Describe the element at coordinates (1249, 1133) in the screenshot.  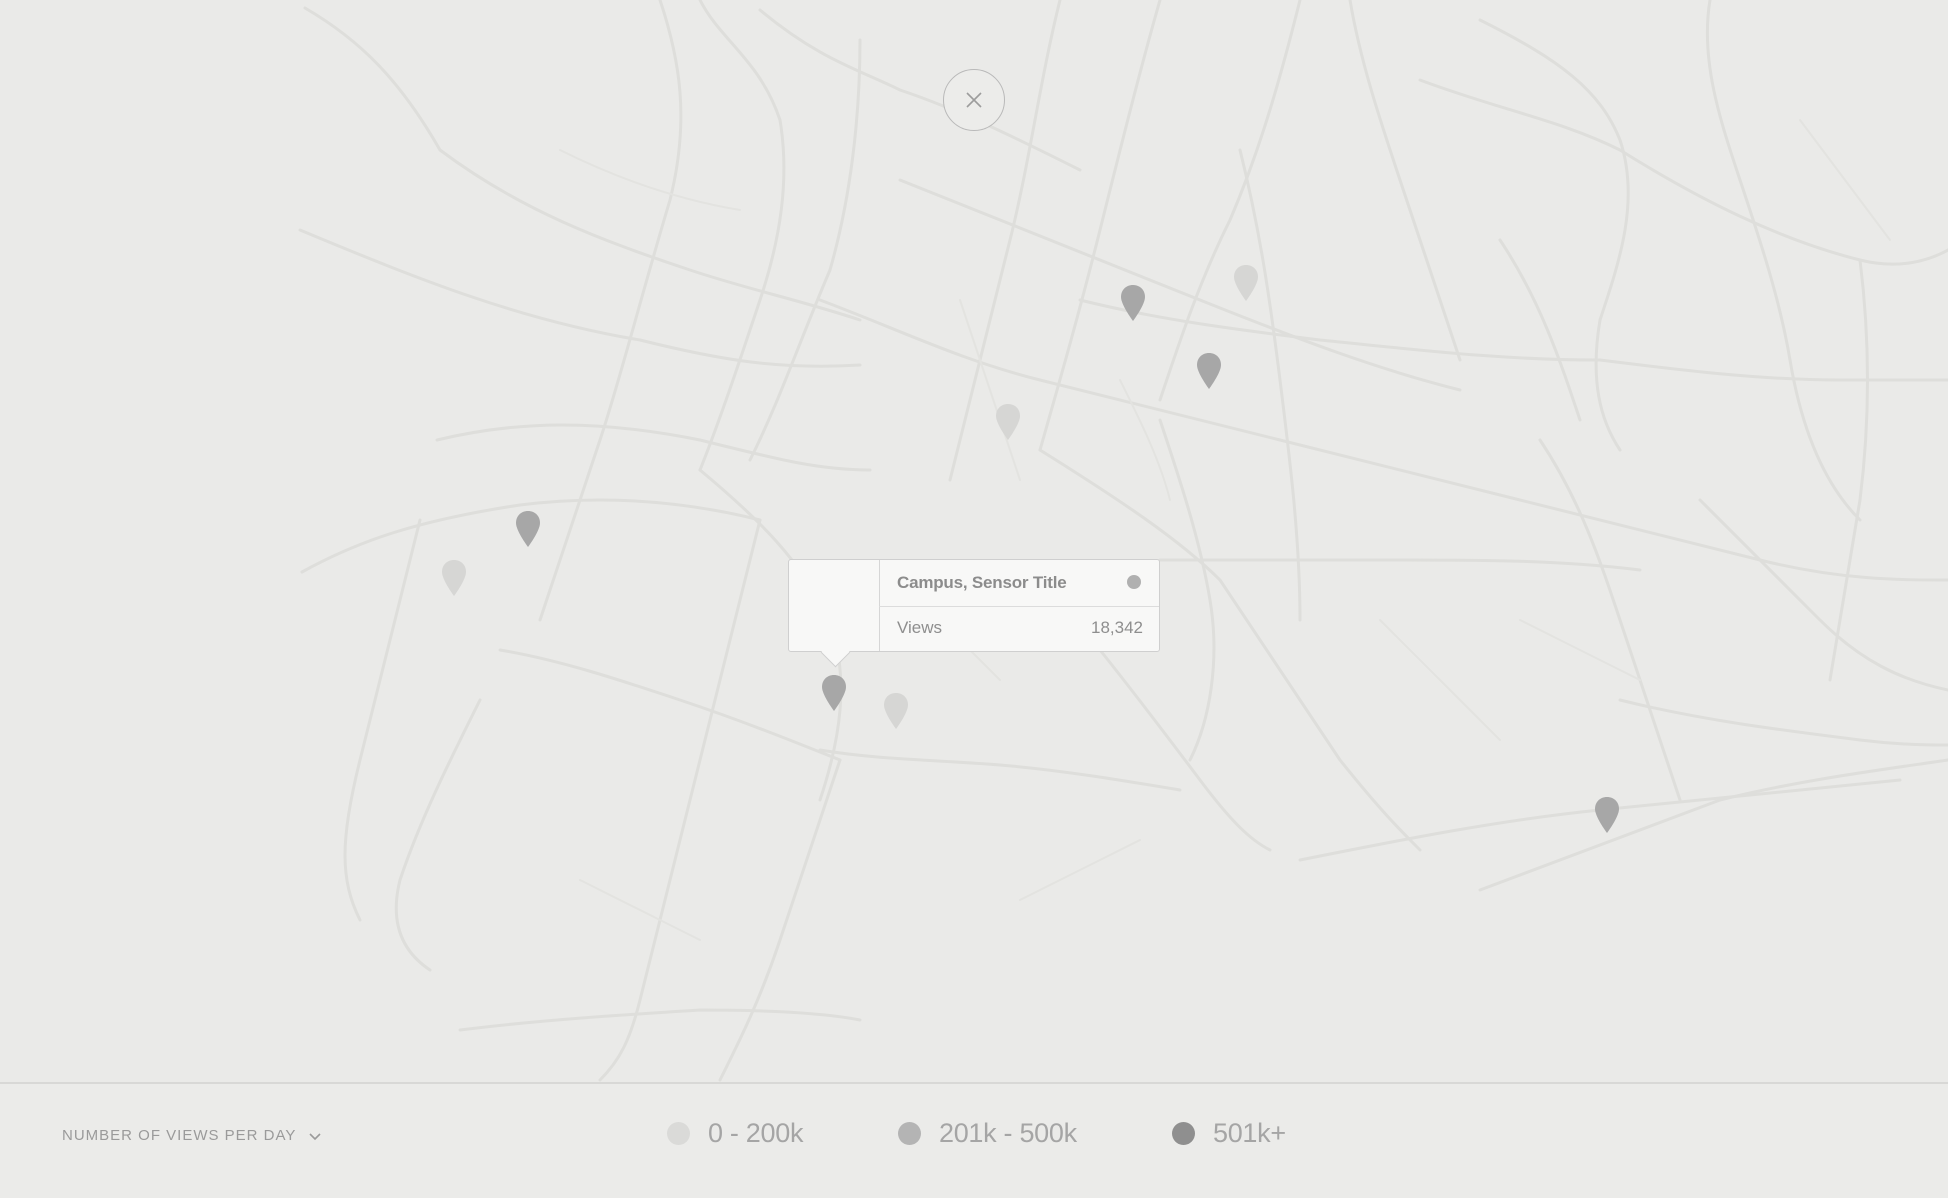
I see `legend-label-high: 501k+` at that location.